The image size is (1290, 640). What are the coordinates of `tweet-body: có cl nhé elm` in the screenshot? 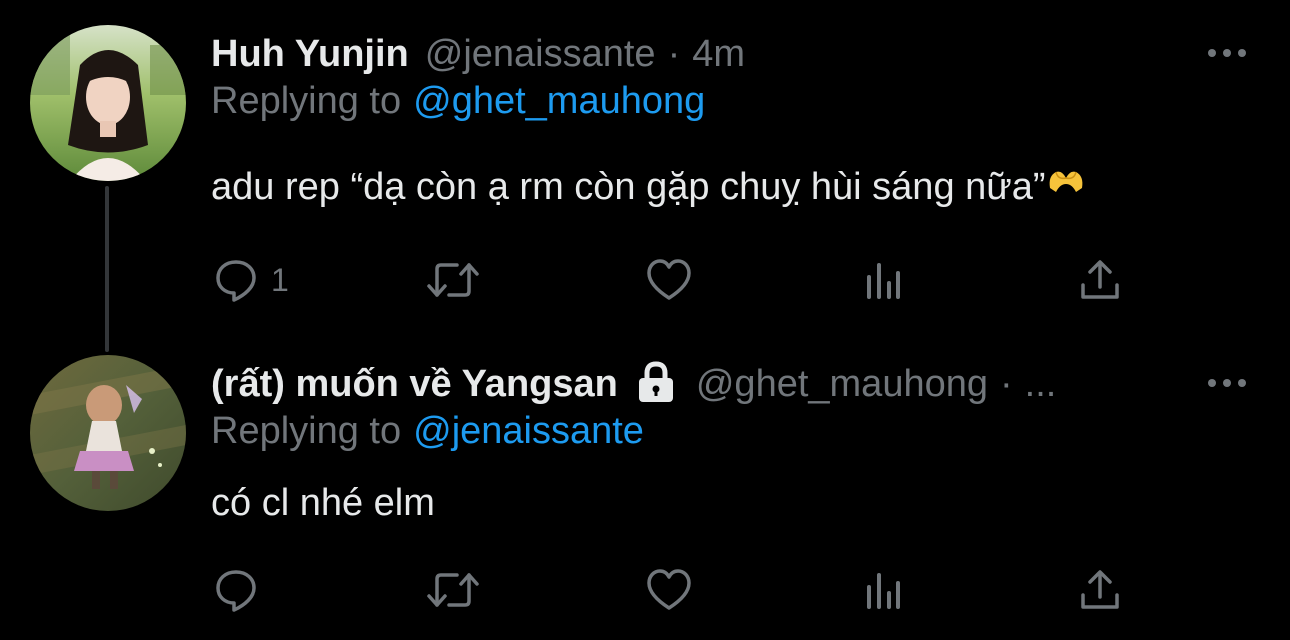 It's located at (323, 503).